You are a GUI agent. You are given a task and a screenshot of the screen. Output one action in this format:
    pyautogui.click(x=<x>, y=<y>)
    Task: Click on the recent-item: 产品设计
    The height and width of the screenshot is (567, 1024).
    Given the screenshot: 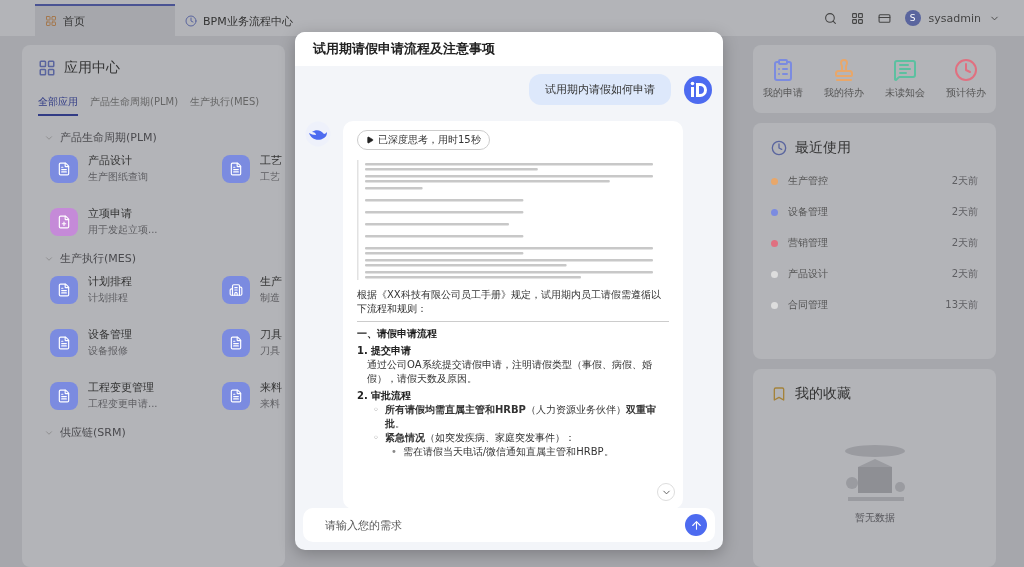 What is the action you would take?
    pyautogui.click(x=808, y=274)
    